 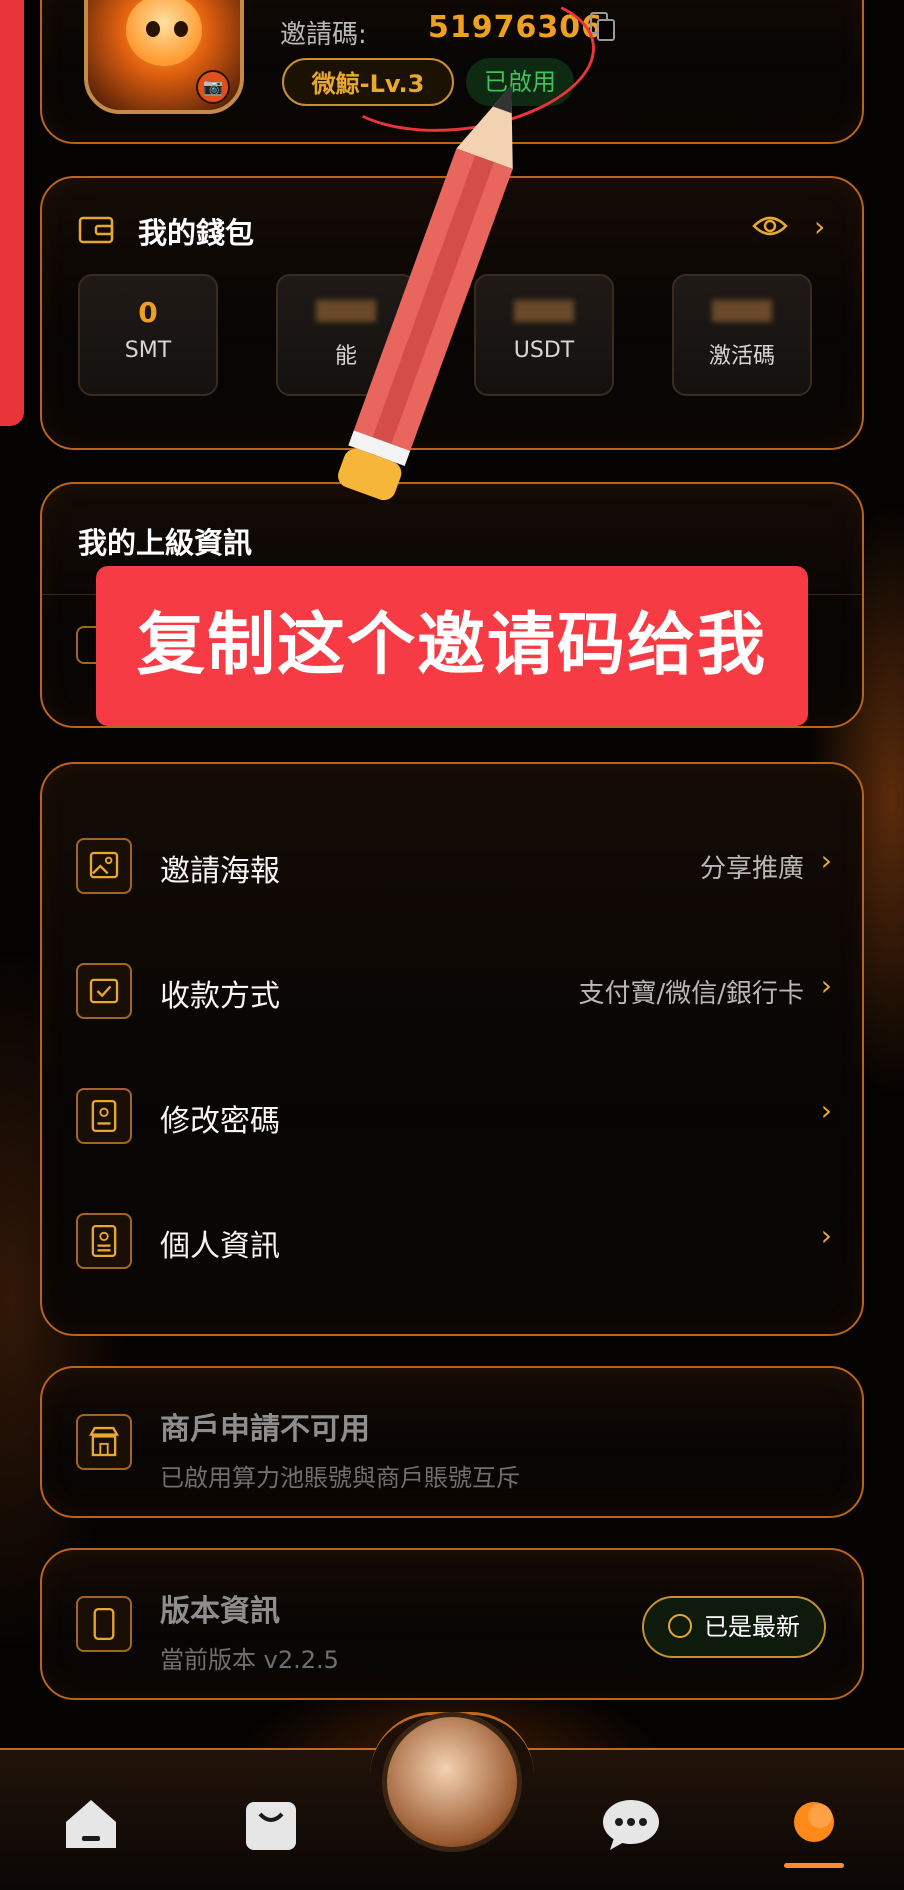 What do you see at coordinates (603, 27) in the screenshot?
I see `copy-icon` at bounding box center [603, 27].